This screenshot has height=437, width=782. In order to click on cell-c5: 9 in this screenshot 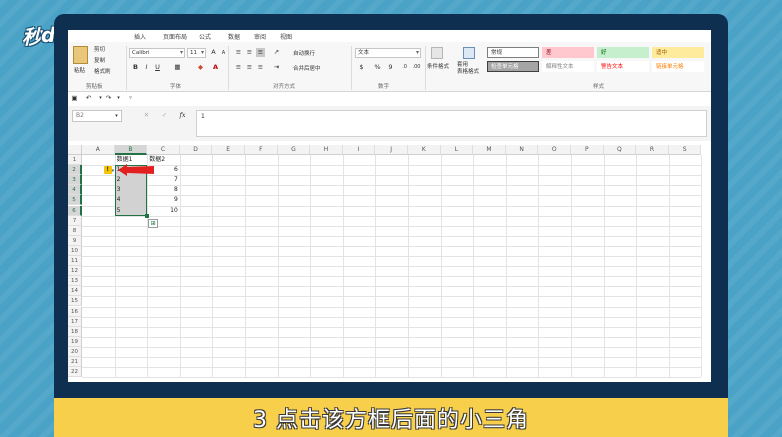, I will do `click(163, 200)`.